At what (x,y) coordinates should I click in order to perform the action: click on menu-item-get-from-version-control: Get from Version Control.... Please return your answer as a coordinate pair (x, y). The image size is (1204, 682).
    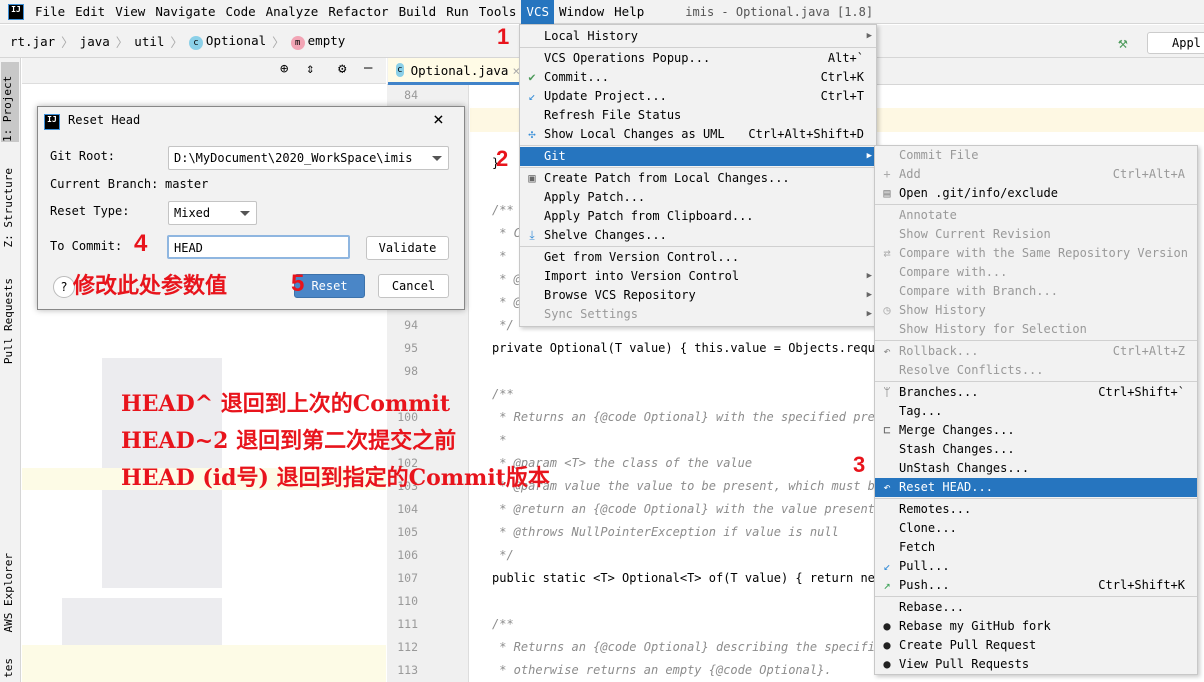
    Looking at the image, I should click on (698, 257).